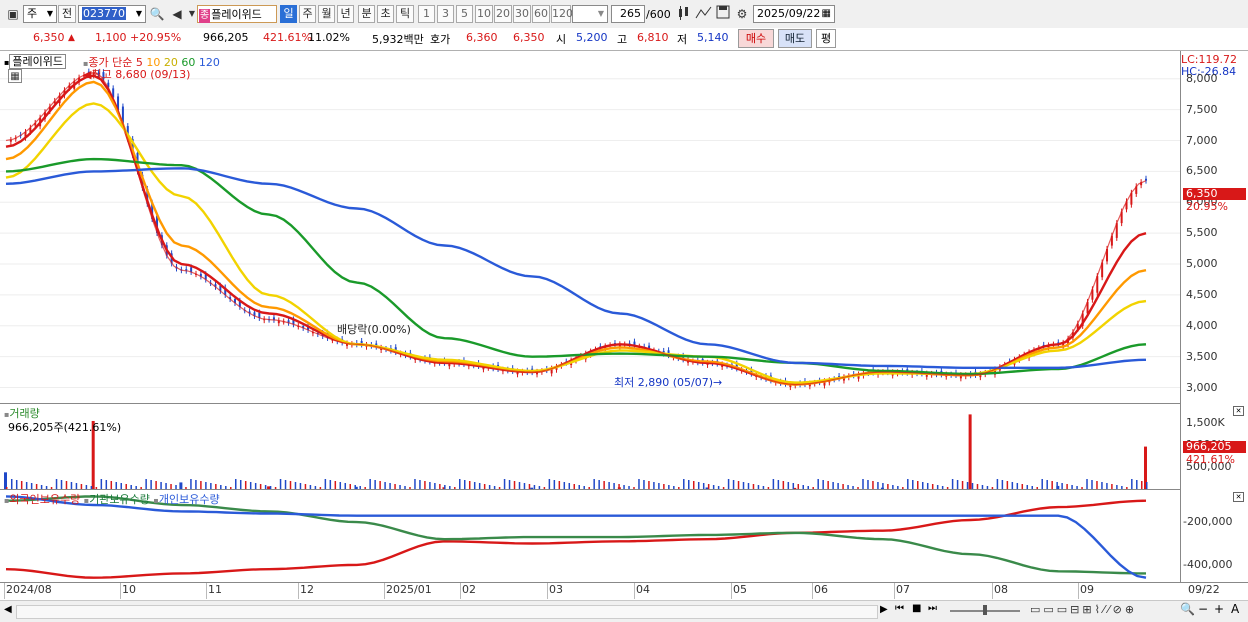 The width and height of the screenshot is (1248, 622). Describe the element at coordinates (1087, 589) in the screenshot. I see `x-axis-tick: 09` at that location.